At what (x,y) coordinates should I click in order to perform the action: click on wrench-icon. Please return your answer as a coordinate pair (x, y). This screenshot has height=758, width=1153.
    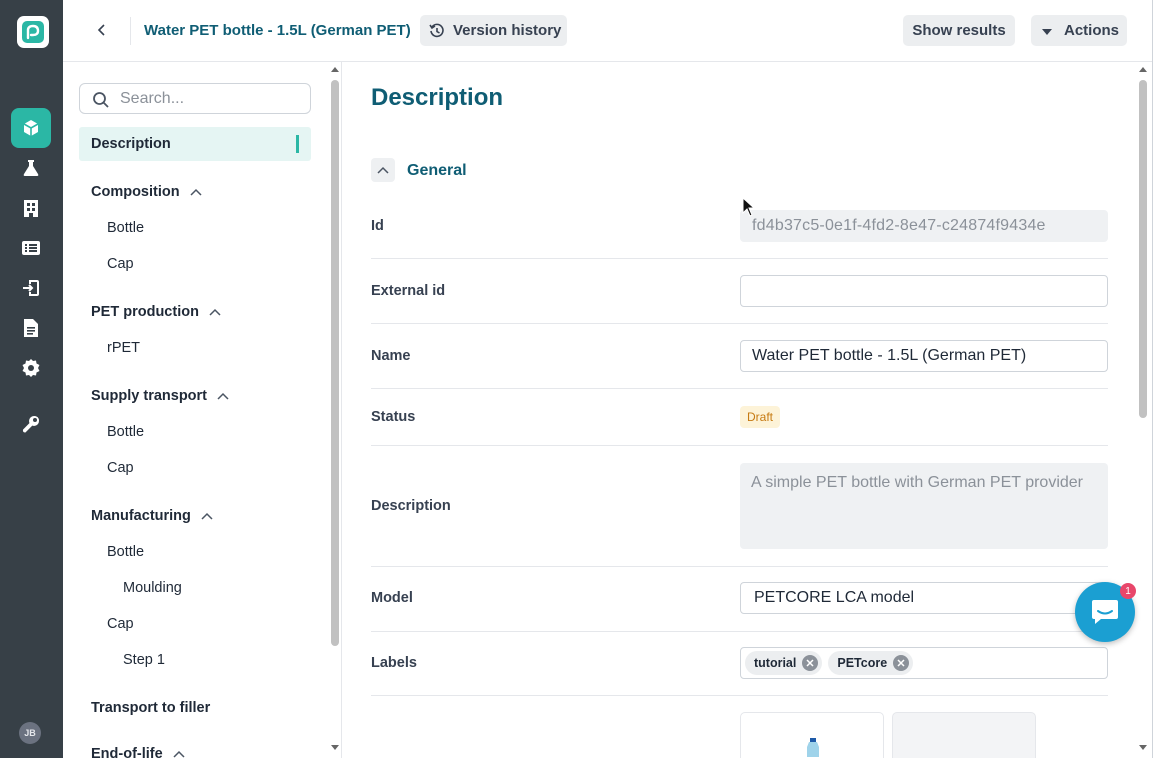
    Looking at the image, I should click on (31, 424).